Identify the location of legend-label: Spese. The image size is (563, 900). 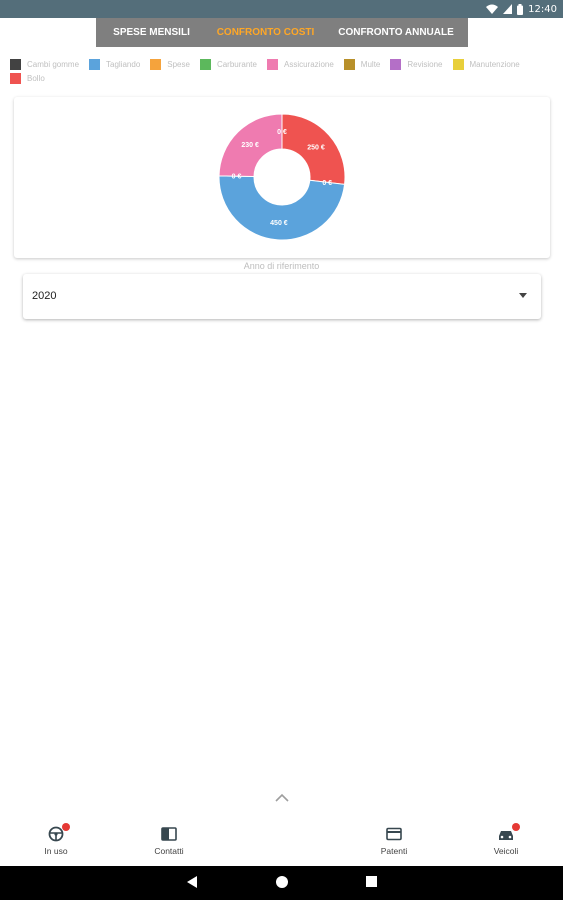
(178, 64).